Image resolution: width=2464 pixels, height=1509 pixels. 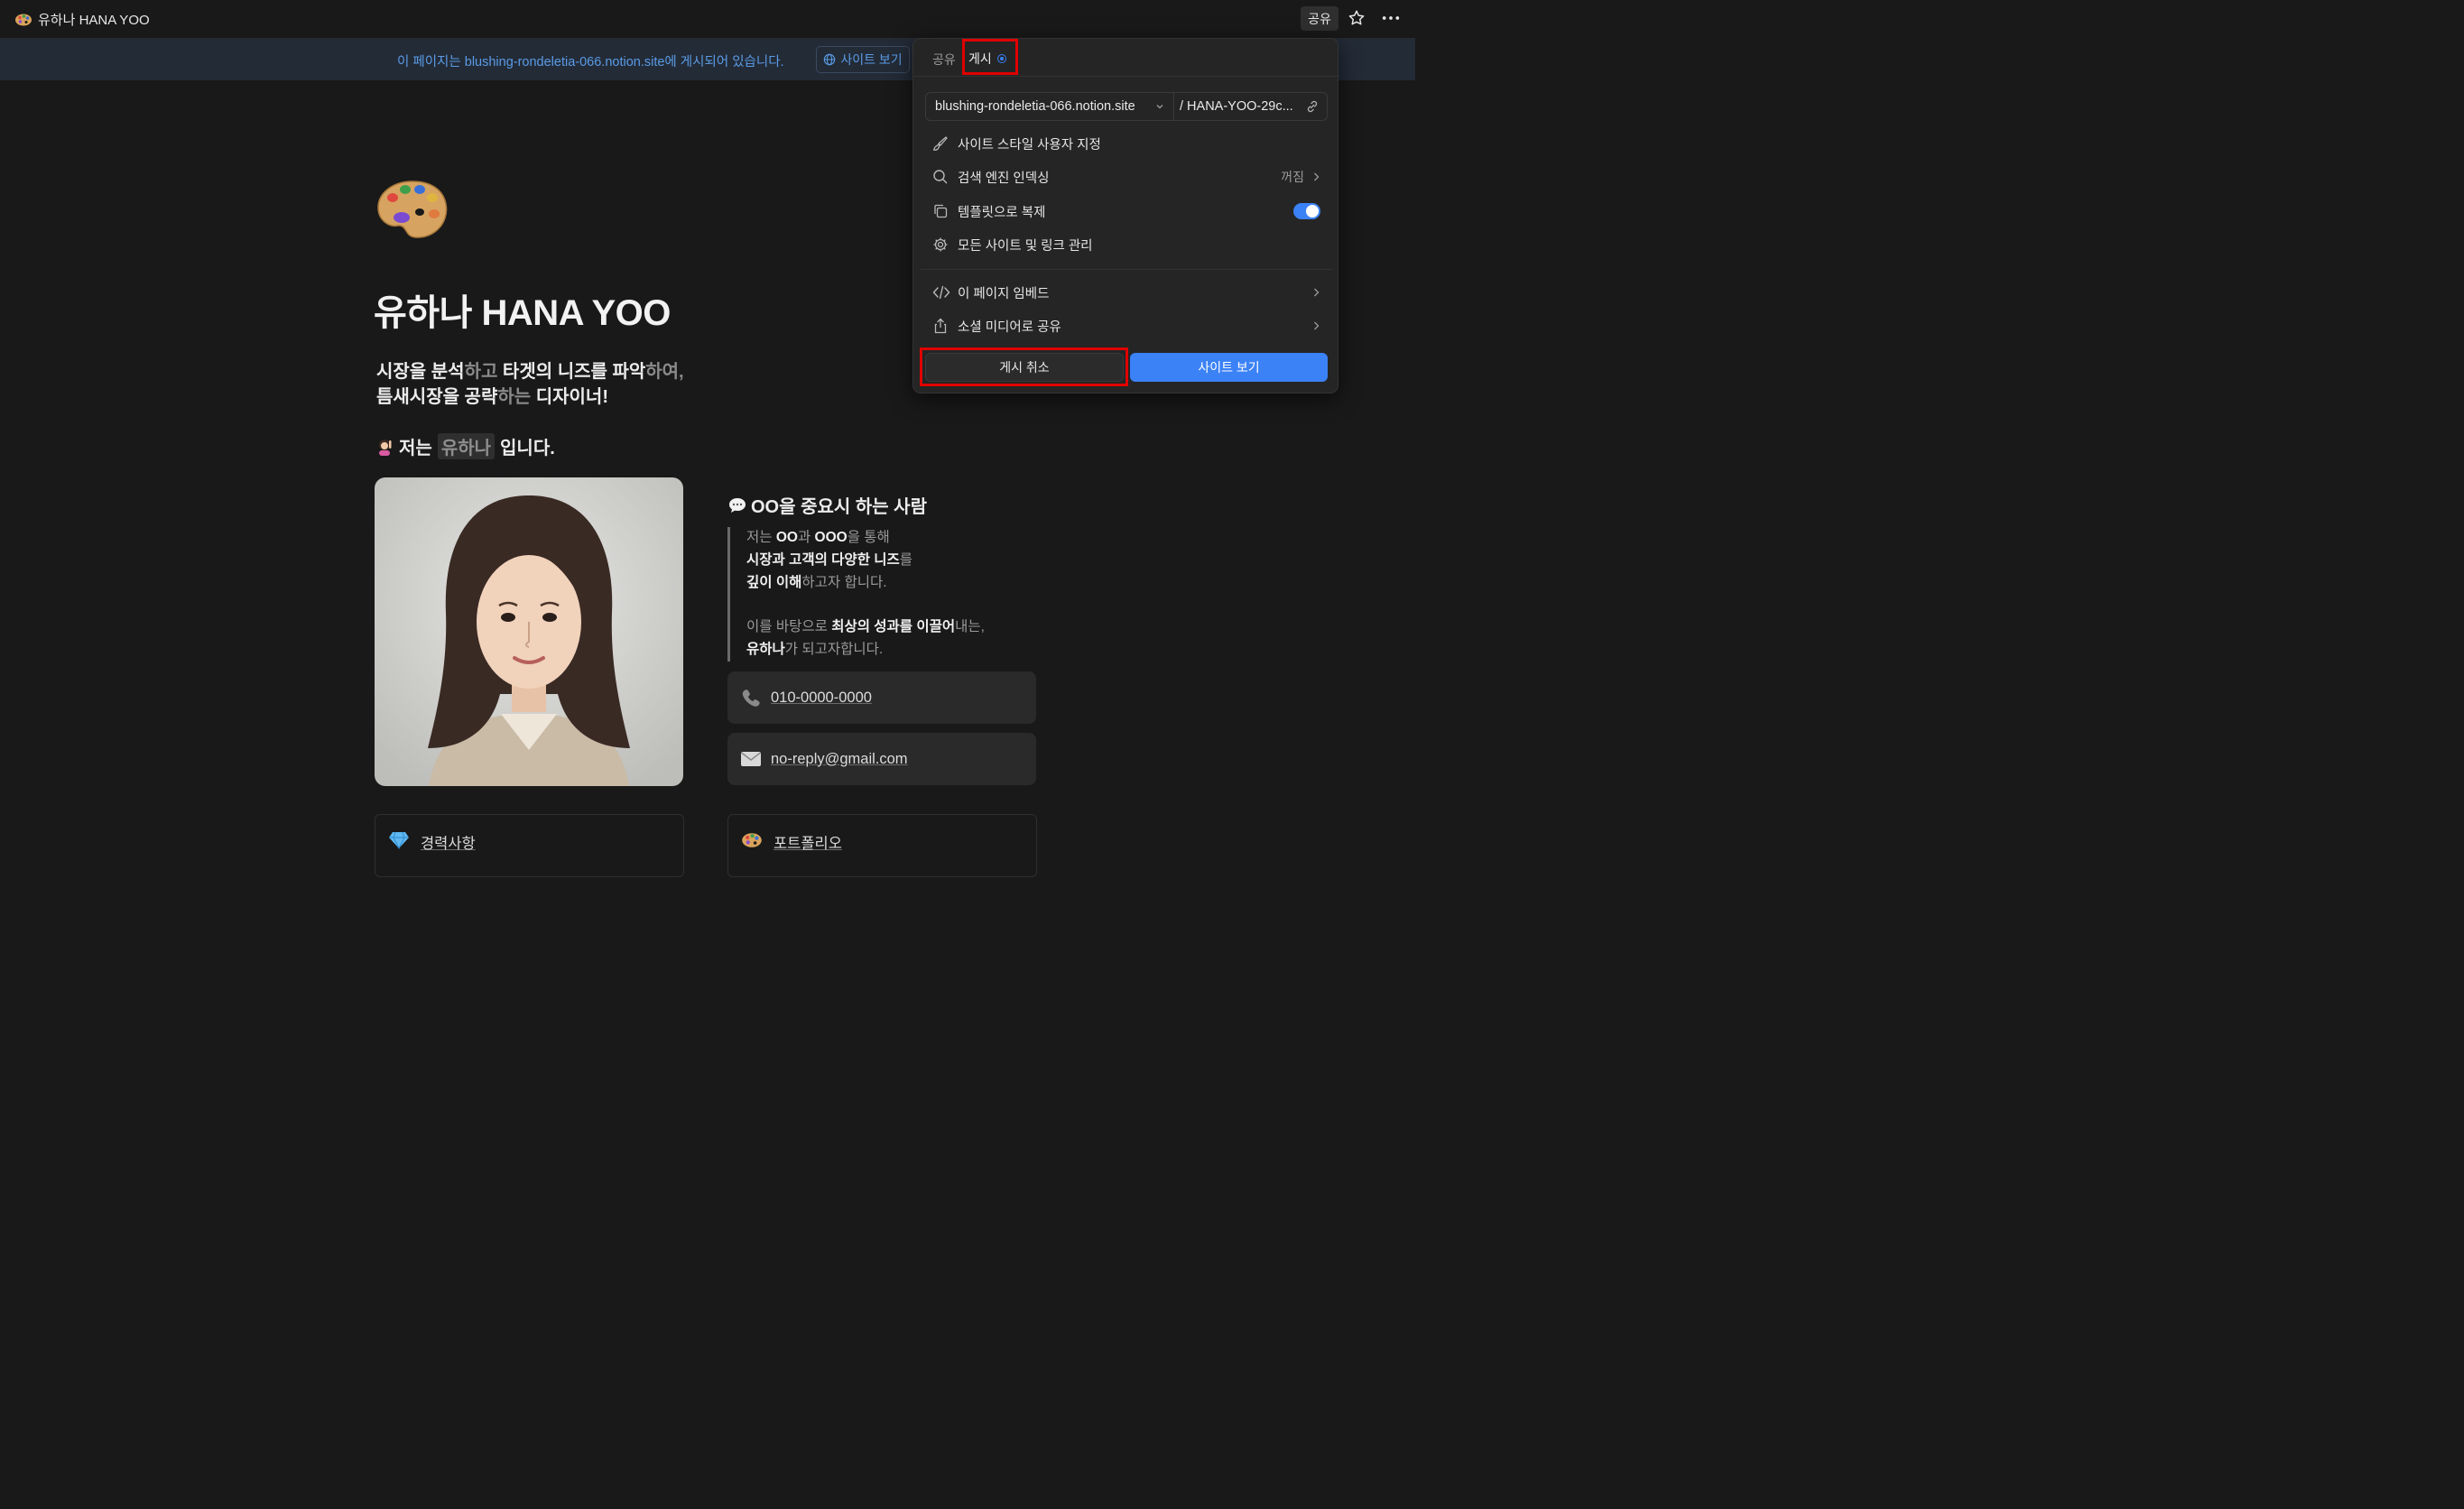 What do you see at coordinates (737, 505) in the screenshot?
I see `speech-bubble-icon` at bounding box center [737, 505].